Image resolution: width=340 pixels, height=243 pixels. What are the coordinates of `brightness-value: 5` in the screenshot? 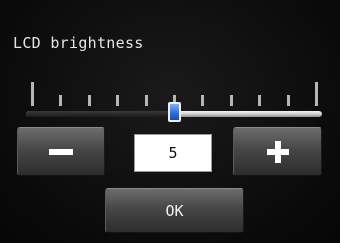 It's located at (173, 153).